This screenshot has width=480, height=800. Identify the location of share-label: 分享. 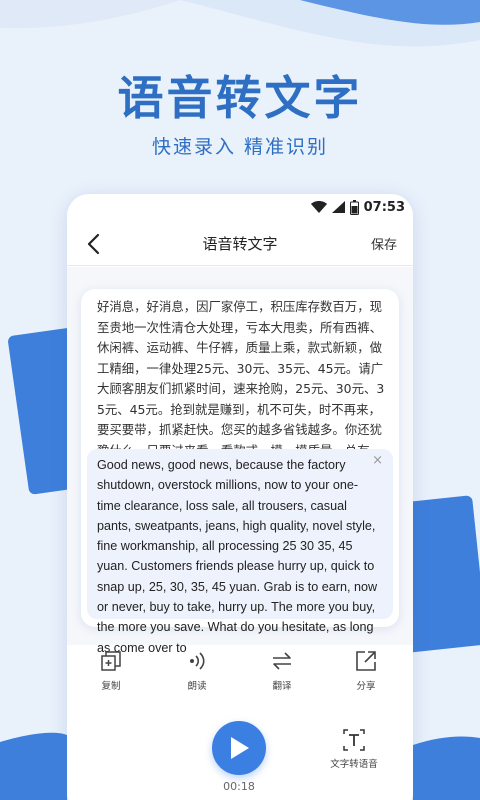
(366, 686).